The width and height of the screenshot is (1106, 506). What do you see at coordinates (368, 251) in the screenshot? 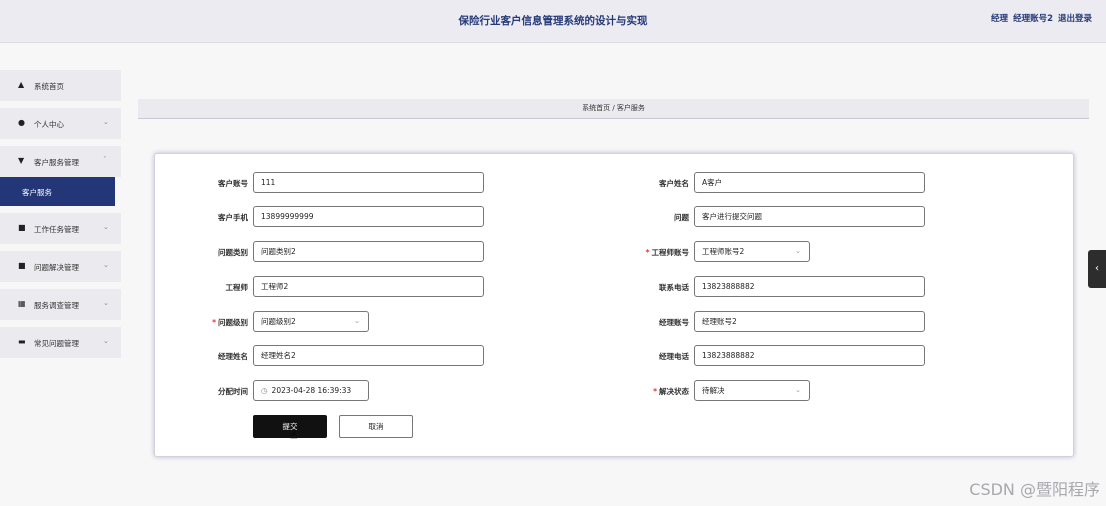
I see `question-type-input: 问题类别2` at bounding box center [368, 251].